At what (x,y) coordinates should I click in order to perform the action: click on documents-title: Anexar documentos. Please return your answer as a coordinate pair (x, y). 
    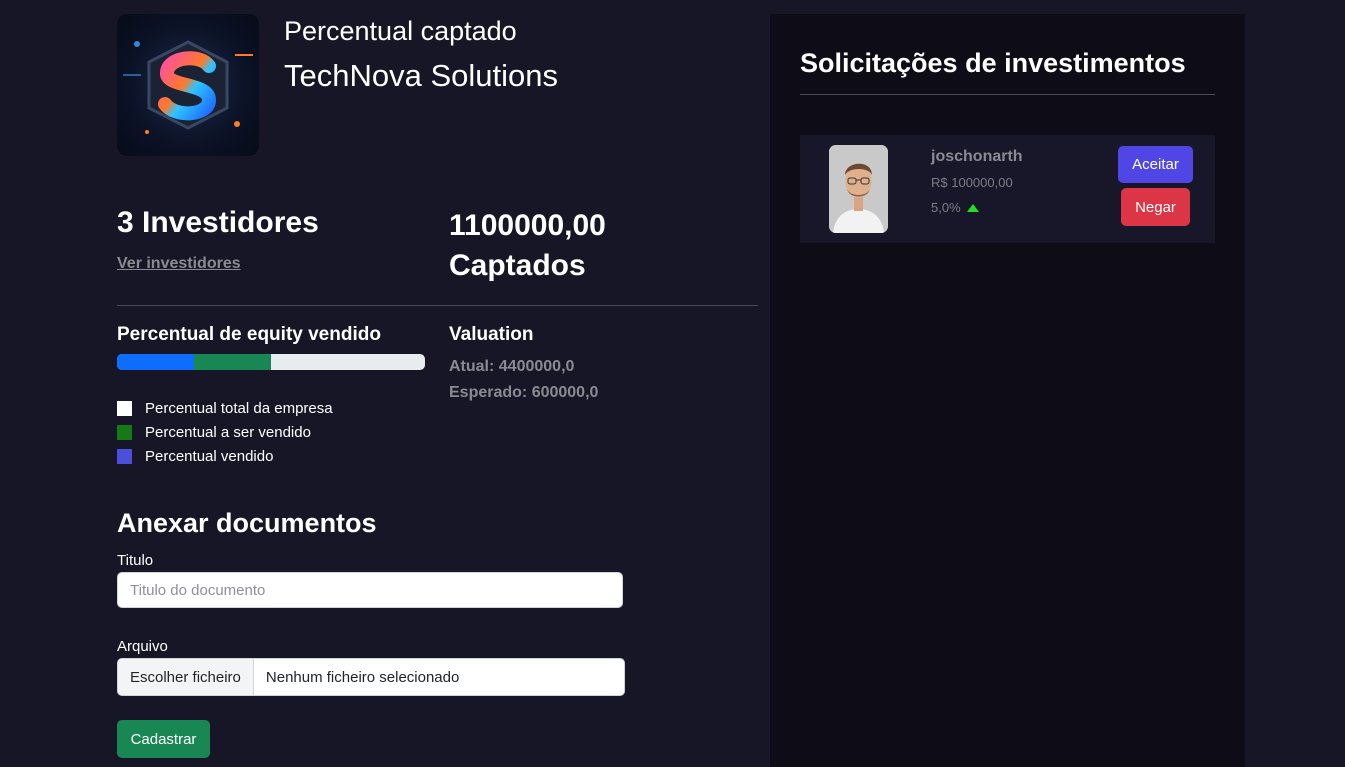
    Looking at the image, I should click on (247, 523).